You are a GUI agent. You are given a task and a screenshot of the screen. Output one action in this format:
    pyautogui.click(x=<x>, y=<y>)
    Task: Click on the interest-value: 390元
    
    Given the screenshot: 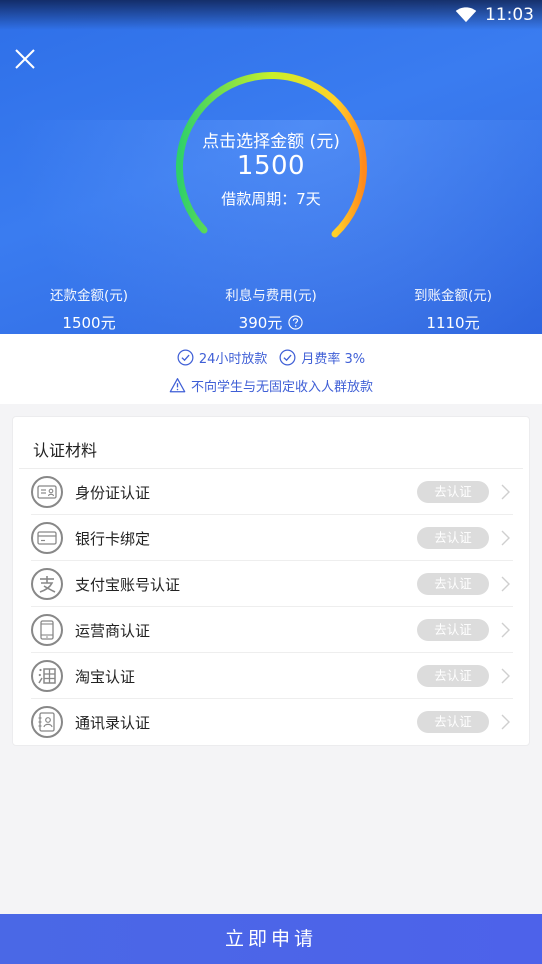 What is the action you would take?
    pyautogui.click(x=260, y=323)
    